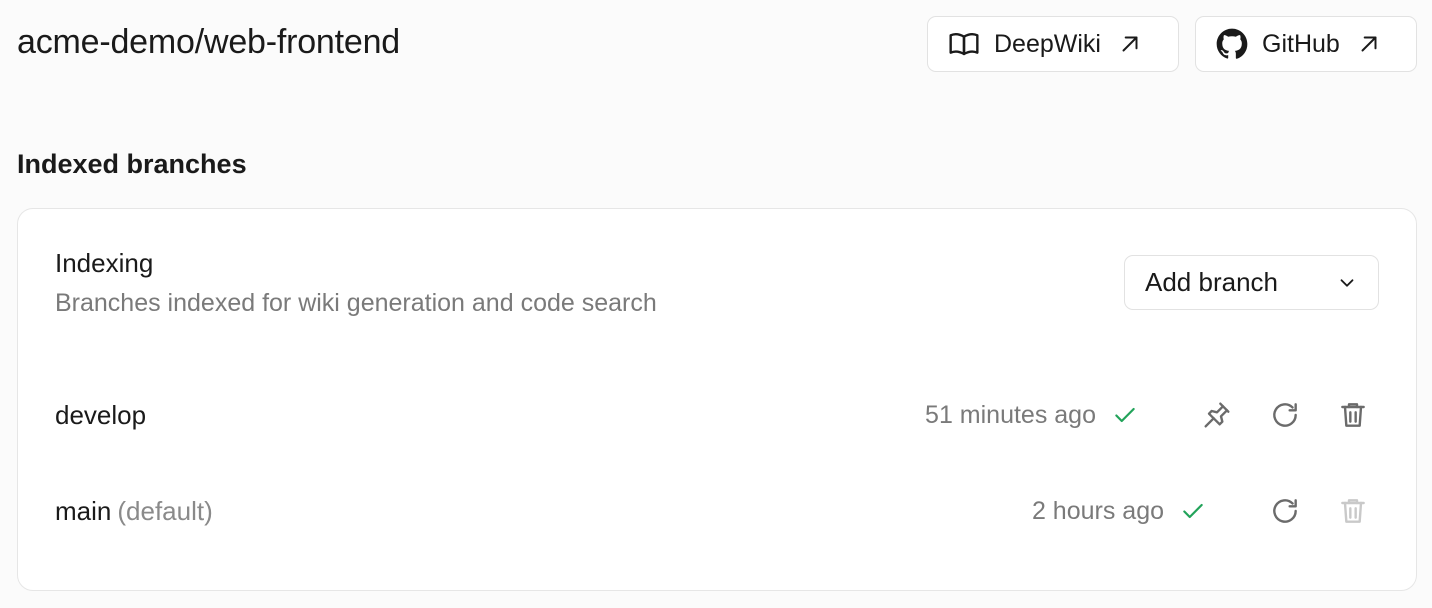 The image size is (1432, 608). What do you see at coordinates (1232, 44) in the screenshot?
I see `github-icon` at bounding box center [1232, 44].